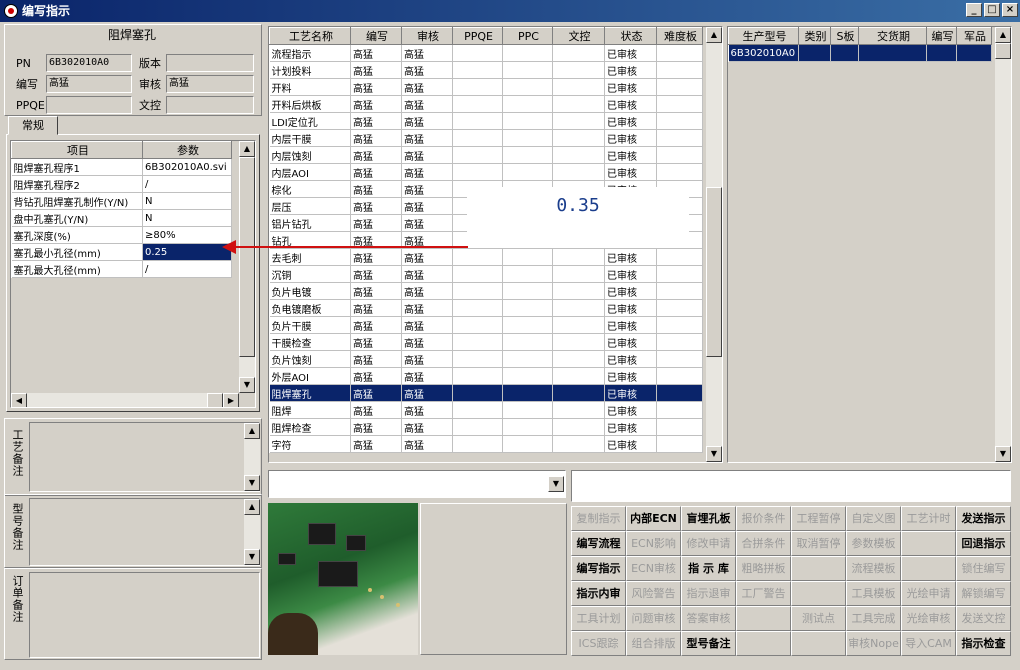 The height and width of the screenshot is (670, 1020). I want to click on action-button: 合拼条件, so click(763, 543).